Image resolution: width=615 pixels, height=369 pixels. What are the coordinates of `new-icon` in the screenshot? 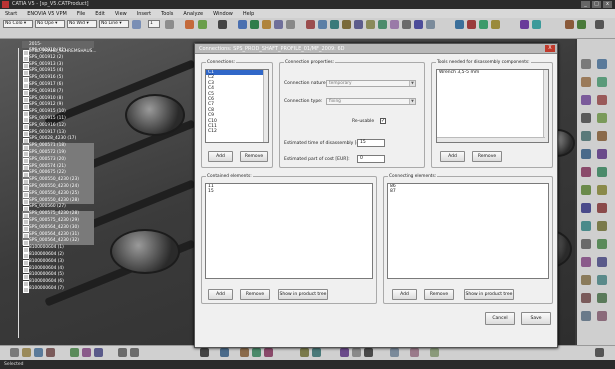 It's located at (14, 352).